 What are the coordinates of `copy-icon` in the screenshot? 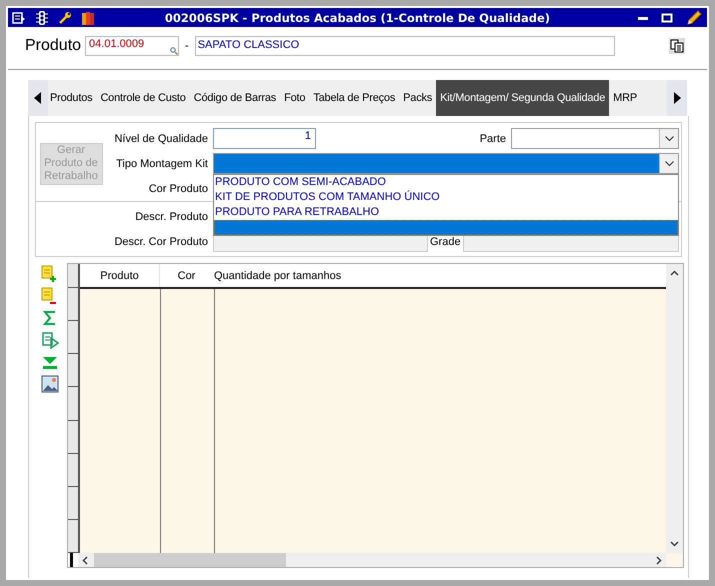 It's located at (677, 46).